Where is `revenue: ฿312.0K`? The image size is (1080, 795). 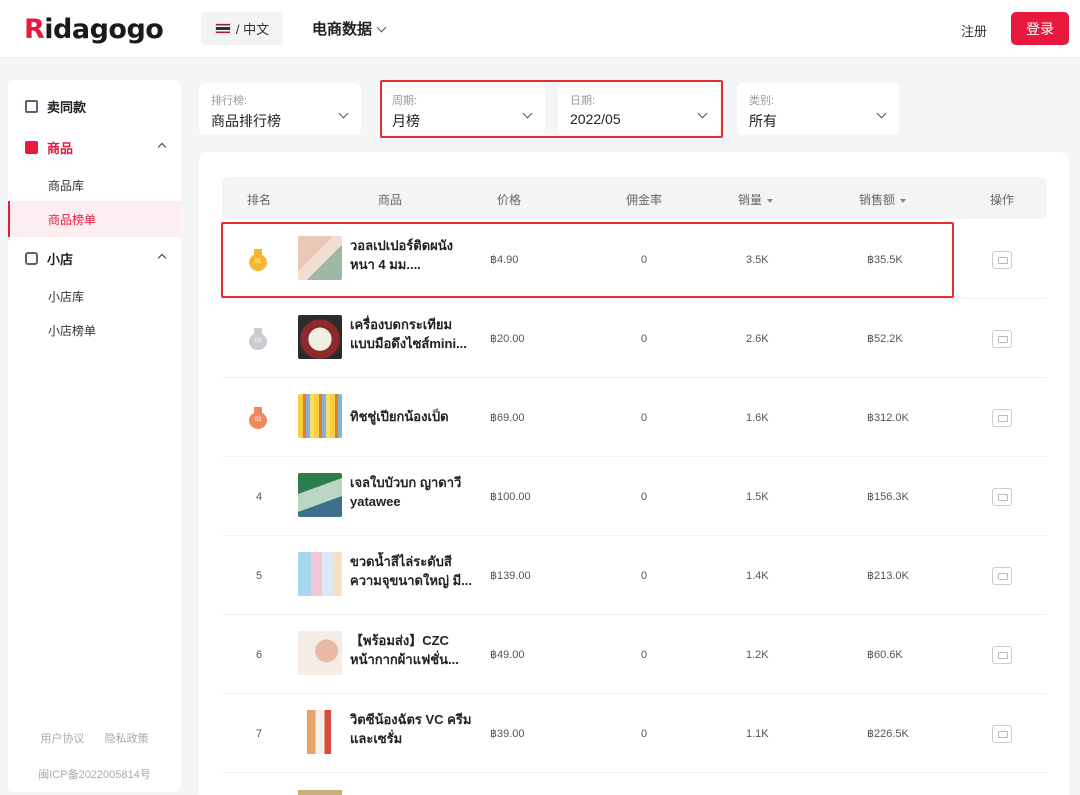 revenue: ฿312.0K is located at coordinates (888, 418).